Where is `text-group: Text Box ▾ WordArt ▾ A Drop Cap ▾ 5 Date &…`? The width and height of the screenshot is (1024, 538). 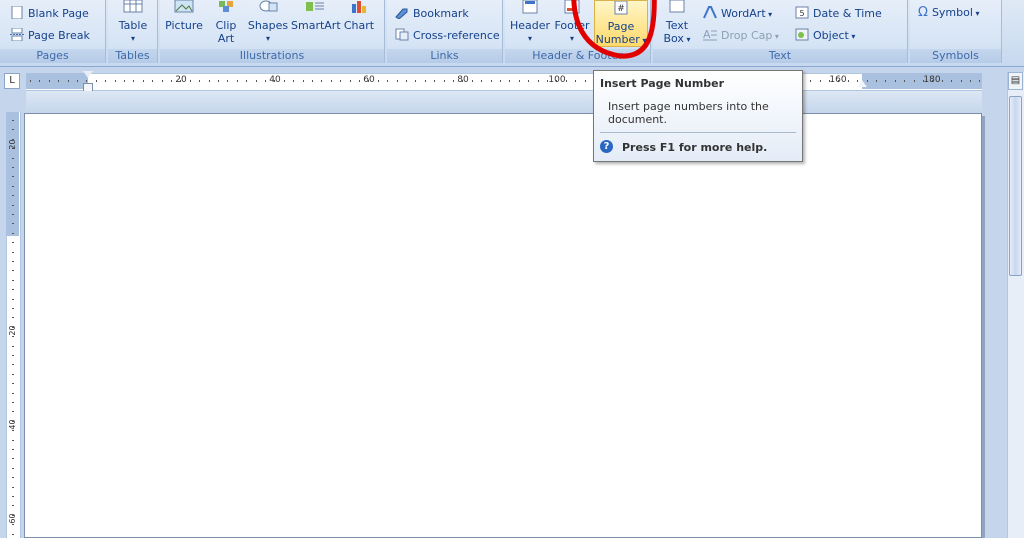
text-group: Text Box ▾ WordArt ▾ A Drop Cap ▾ 5 Date &… is located at coordinates (780, 31).